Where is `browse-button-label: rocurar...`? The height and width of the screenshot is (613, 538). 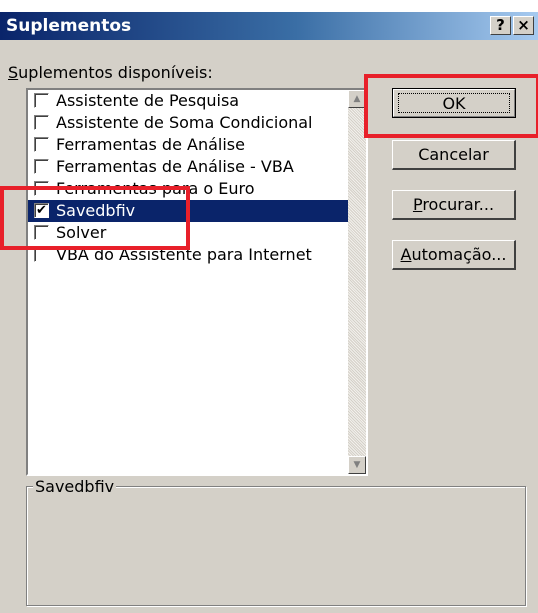 browse-button-label: rocurar... is located at coordinates (458, 204).